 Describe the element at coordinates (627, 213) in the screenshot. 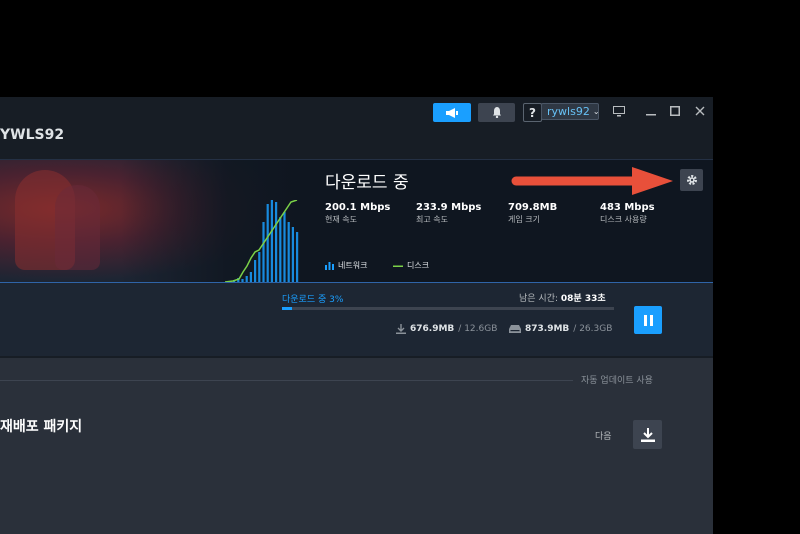

I see `stat-disk-usage: 483 Mbps 디스크 사용량` at that location.